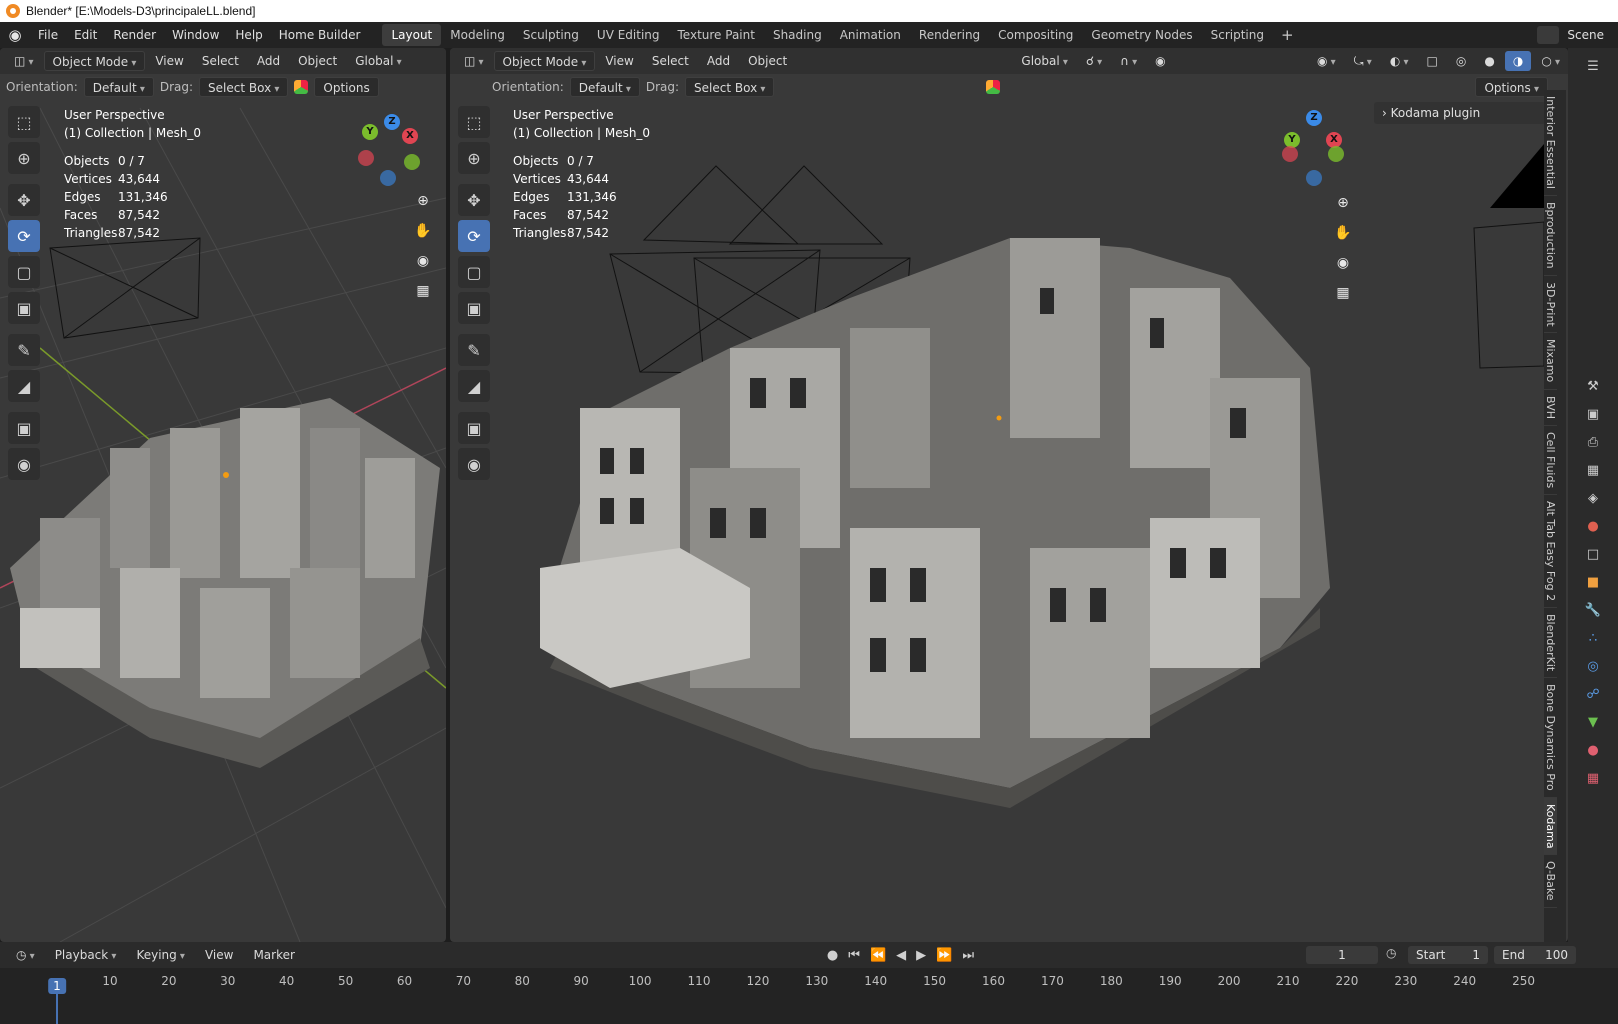 This screenshot has height=1024, width=1618. What do you see at coordinates (160, 955) in the screenshot?
I see `keying-menu: Keying` at bounding box center [160, 955].